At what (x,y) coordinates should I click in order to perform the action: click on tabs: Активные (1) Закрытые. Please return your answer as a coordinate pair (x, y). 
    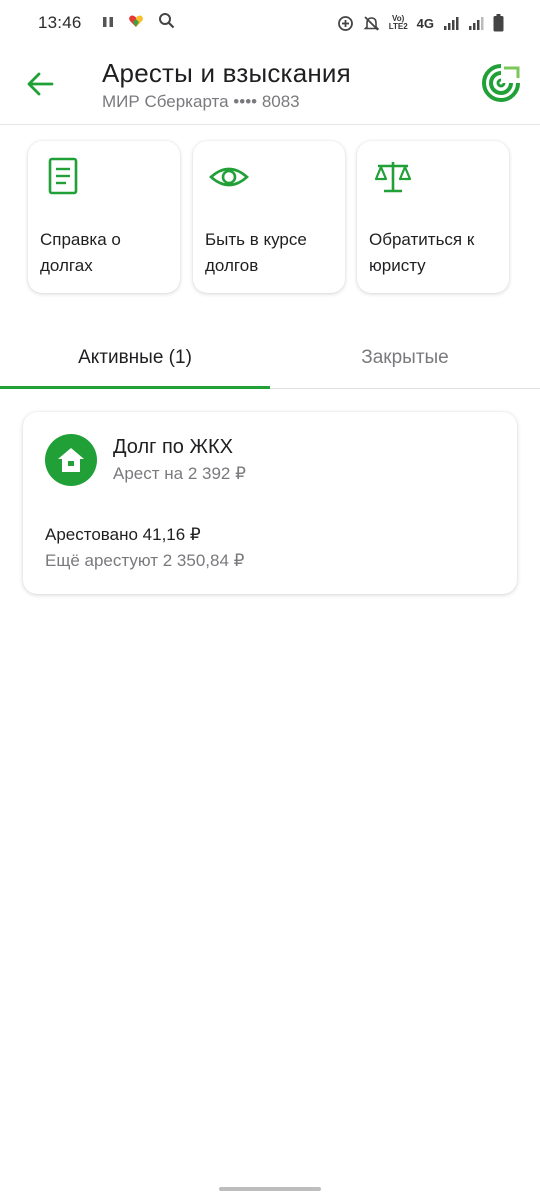
    Looking at the image, I should click on (270, 357).